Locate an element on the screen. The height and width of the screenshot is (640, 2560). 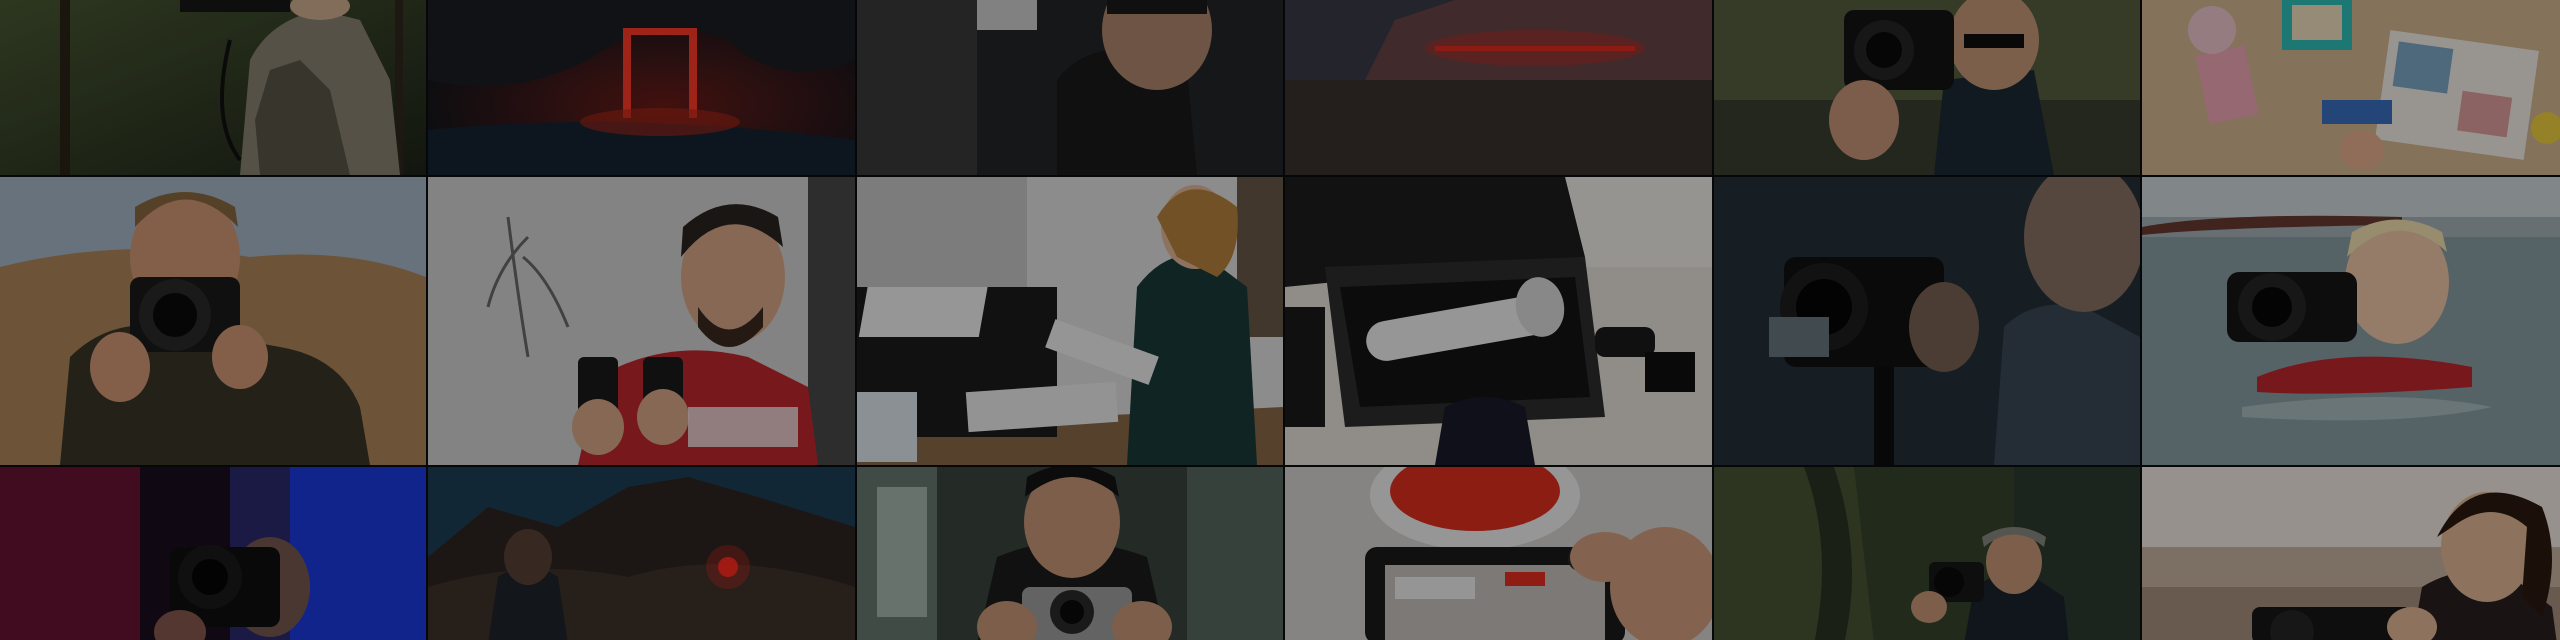
photo-presenter-camera-red-shirt is located at coordinates (641, 321).